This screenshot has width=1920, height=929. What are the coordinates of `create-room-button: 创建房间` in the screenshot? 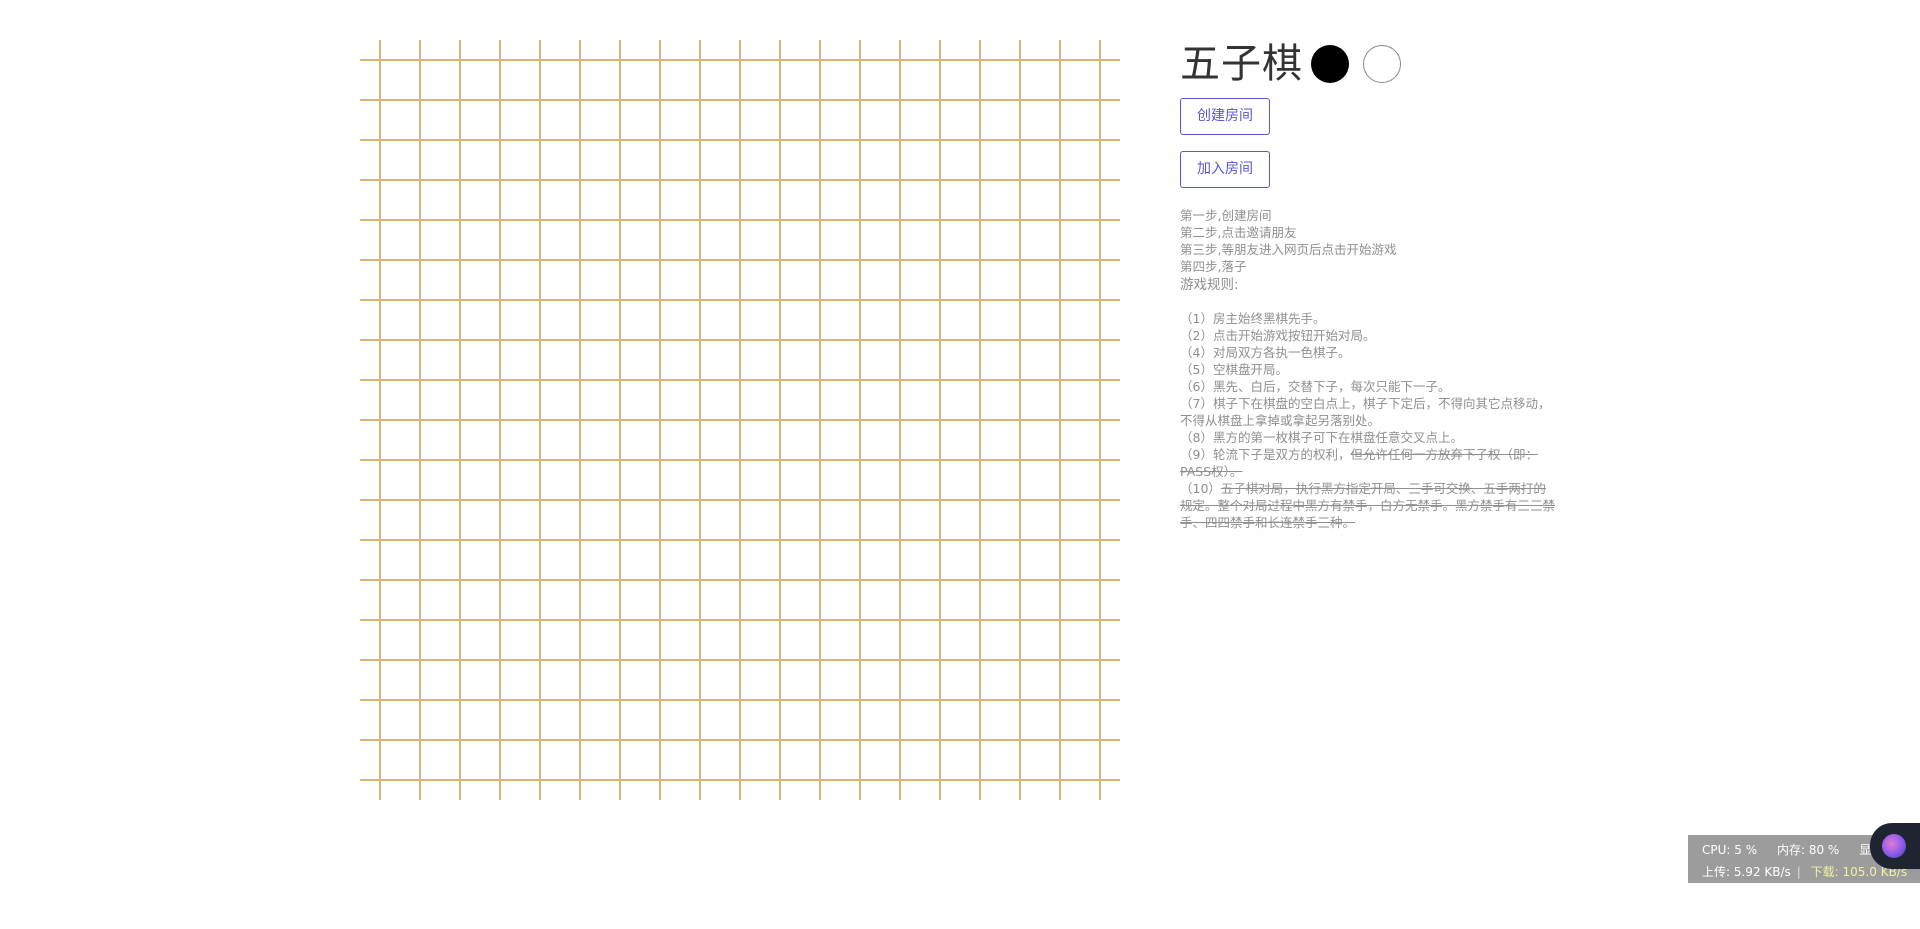 It's located at (1225, 116).